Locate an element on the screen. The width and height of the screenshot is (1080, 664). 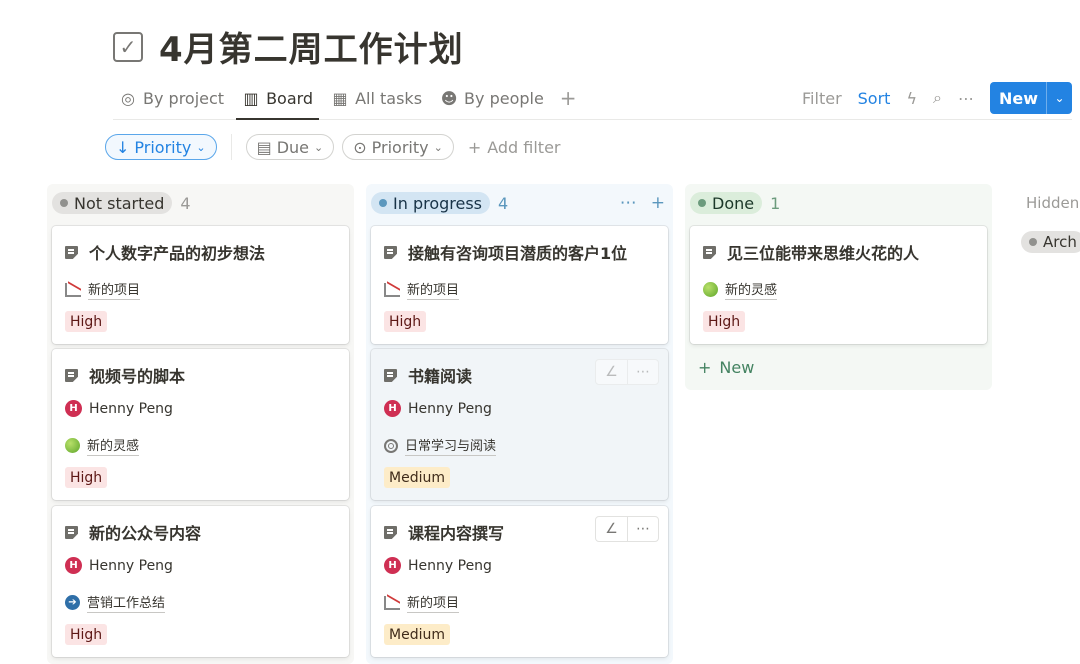
tab-board: ▥ Board is located at coordinates (278, 101).